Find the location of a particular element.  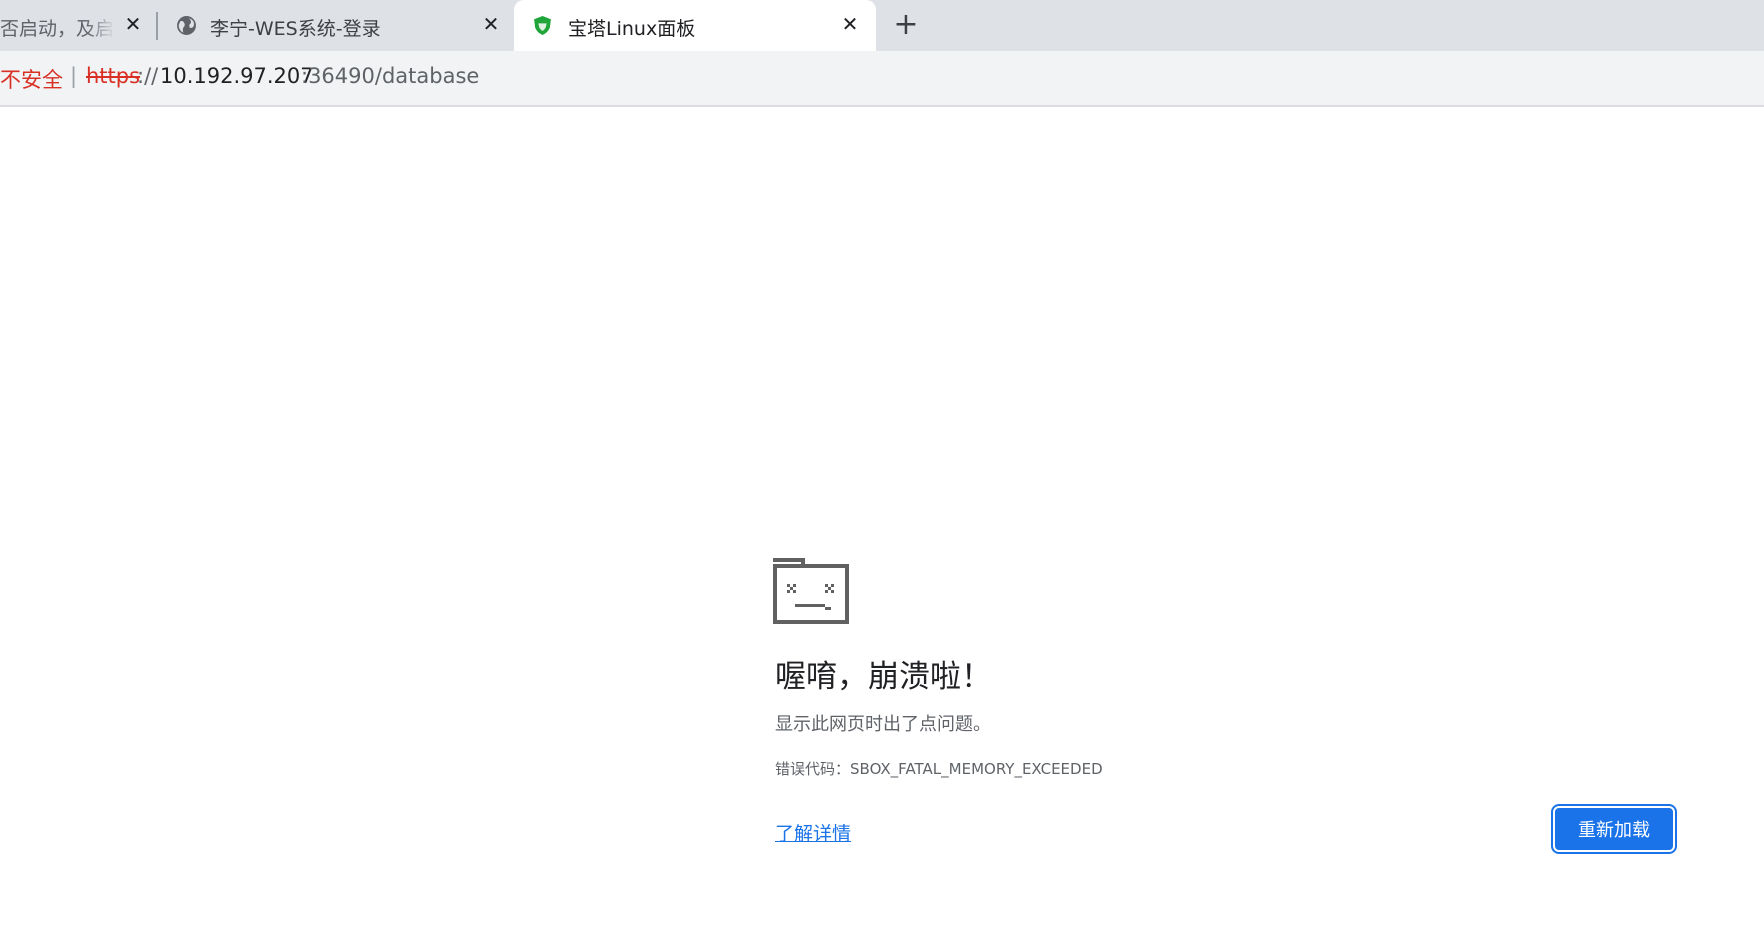

new-tab-button: + is located at coordinates (906, 25).